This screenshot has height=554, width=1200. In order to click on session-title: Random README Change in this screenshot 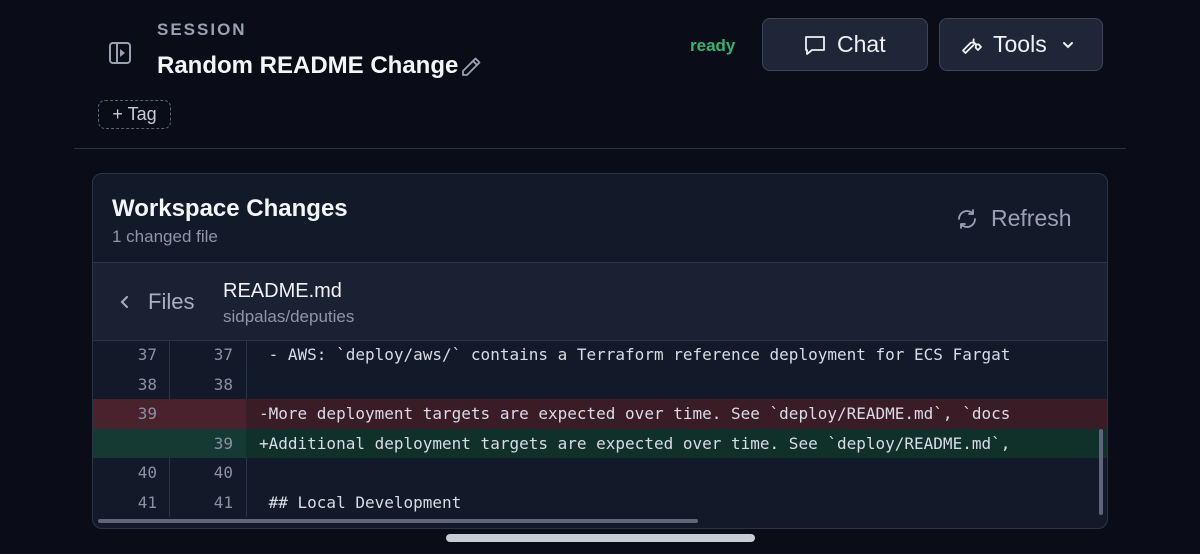, I will do `click(308, 65)`.